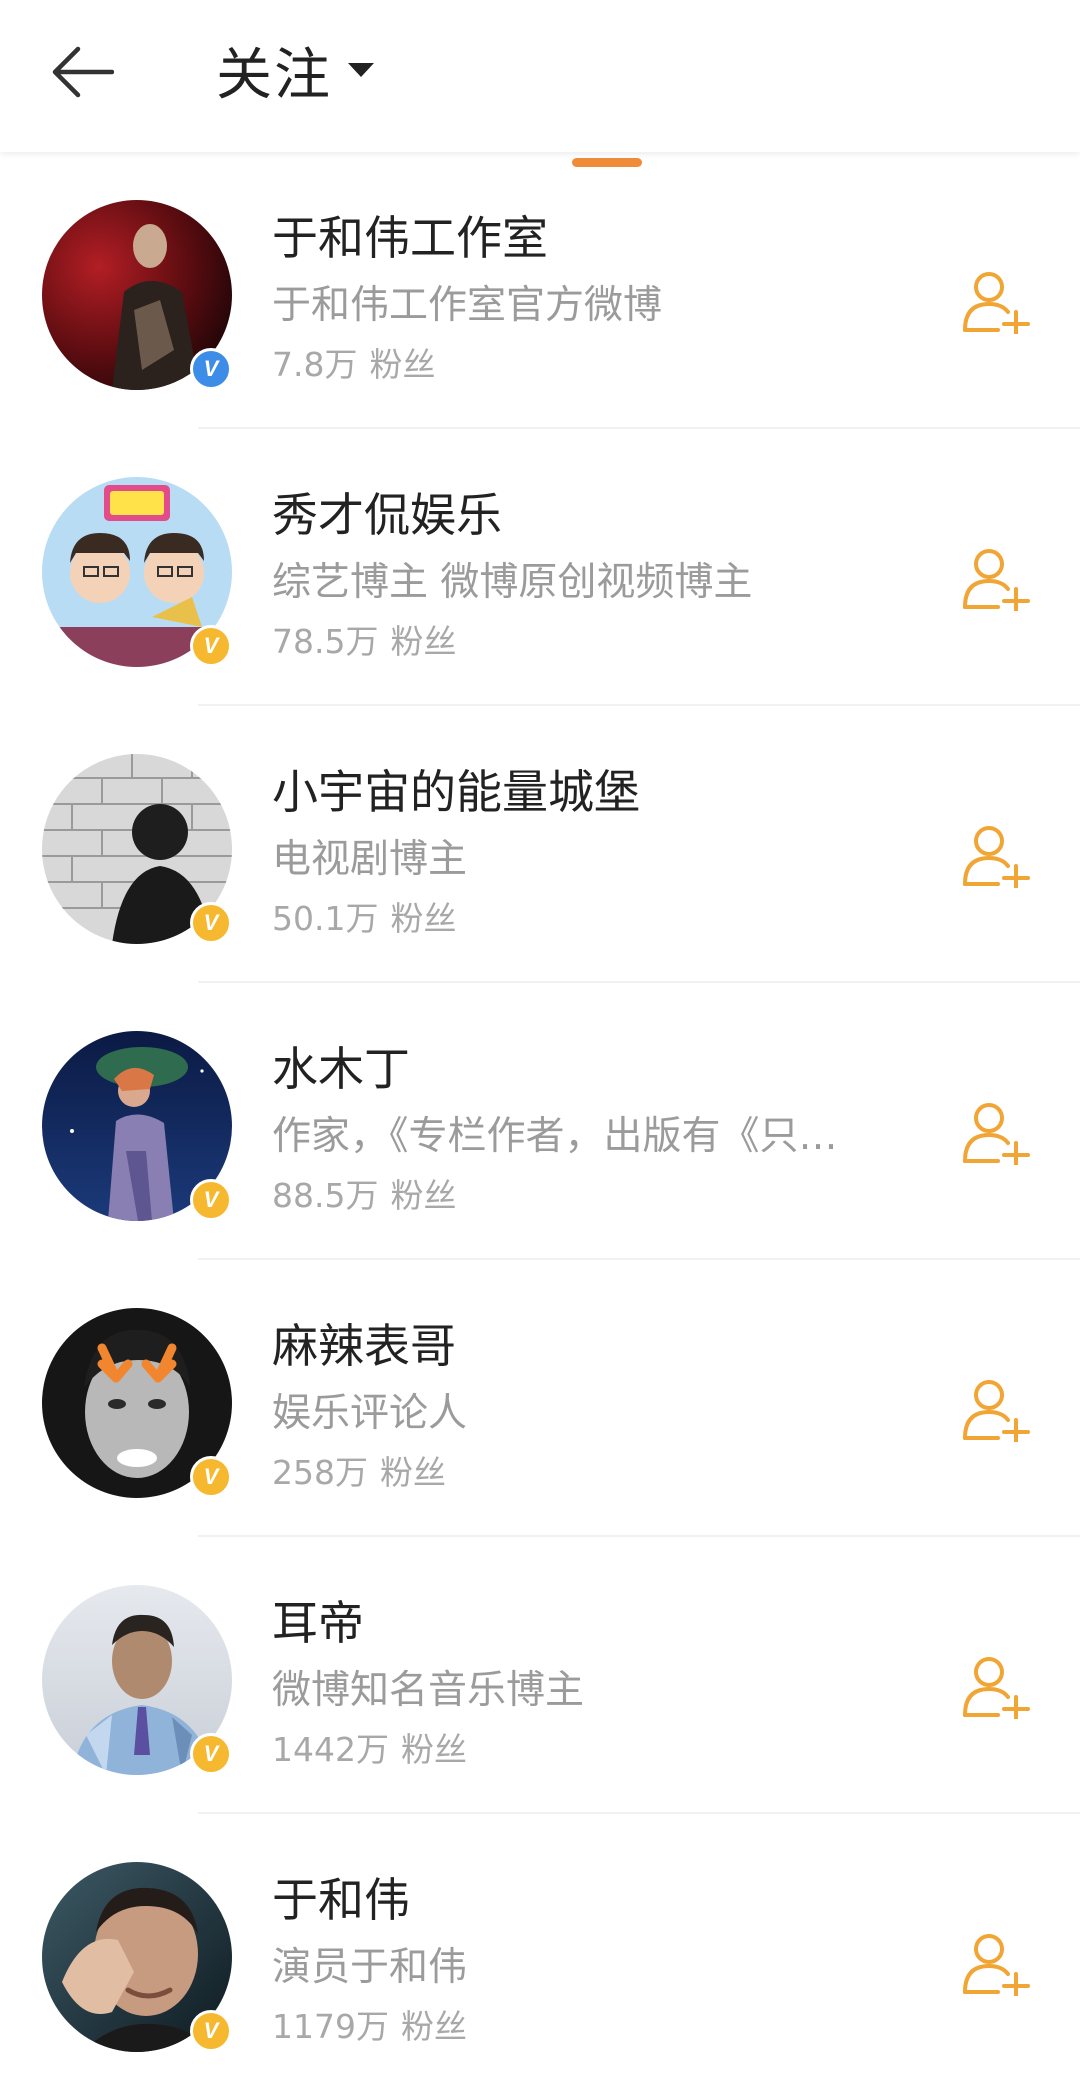 The height and width of the screenshot is (2091, 1080). I want to click on fans-count: 78.5万 粉丝, so click(364, 641).